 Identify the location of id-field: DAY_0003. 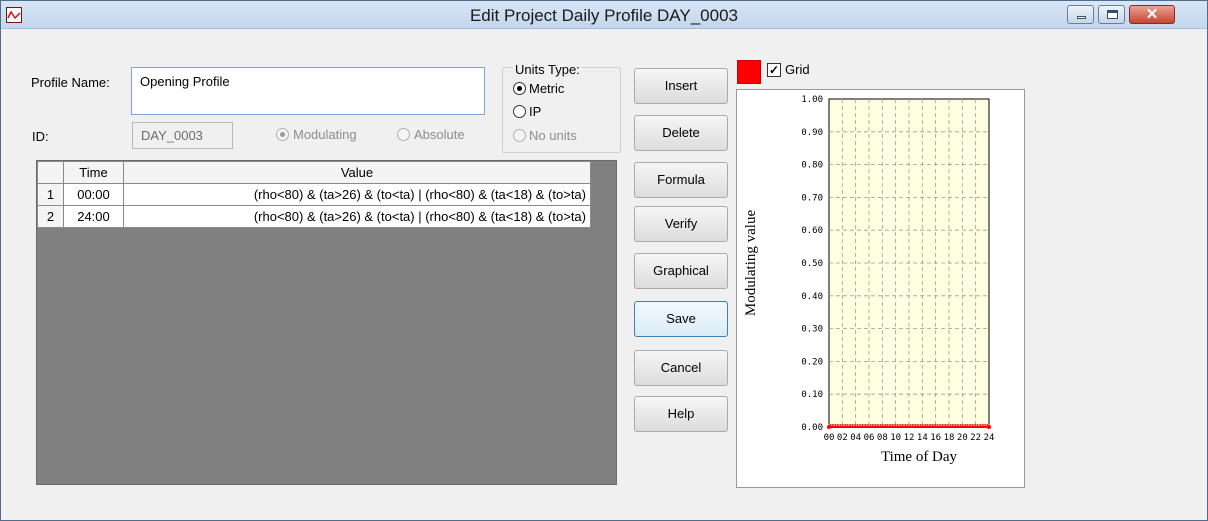
(182, 135).